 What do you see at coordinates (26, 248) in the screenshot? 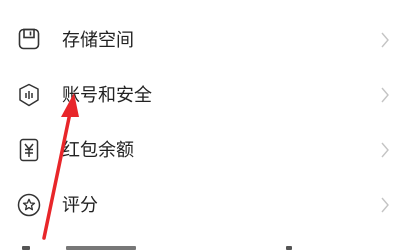
I see `partial-icon-fragment` at bounding box center [26, 248].